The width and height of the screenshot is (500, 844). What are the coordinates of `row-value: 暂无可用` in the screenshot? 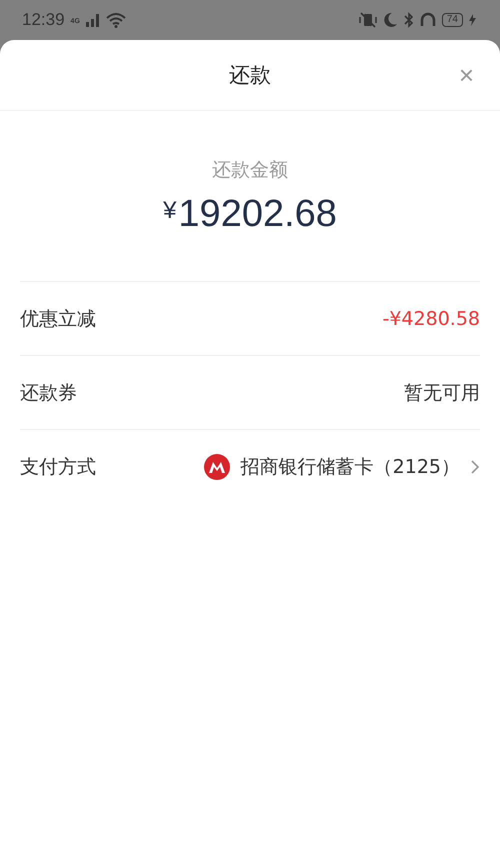 It's located at (442, 393).